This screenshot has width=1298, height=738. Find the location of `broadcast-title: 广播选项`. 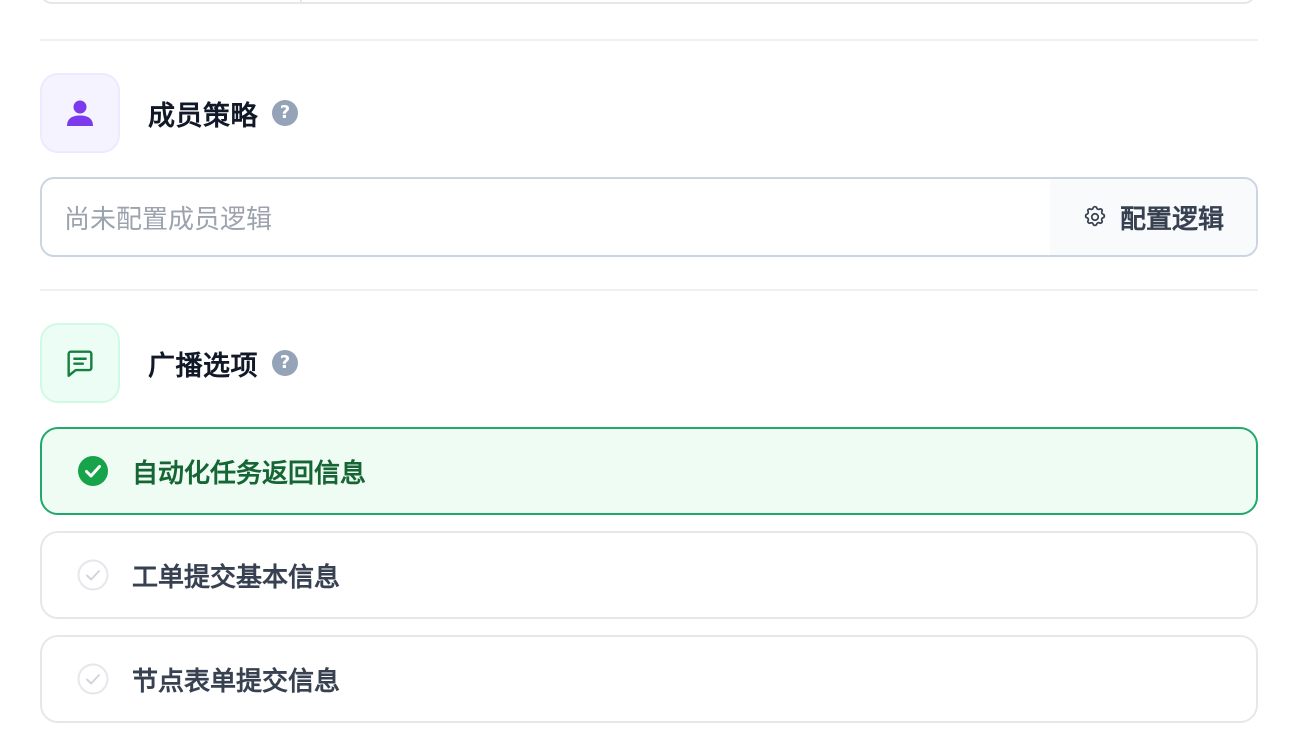

broadcast-title: 广播选项 is located at coordinates (203, 366).